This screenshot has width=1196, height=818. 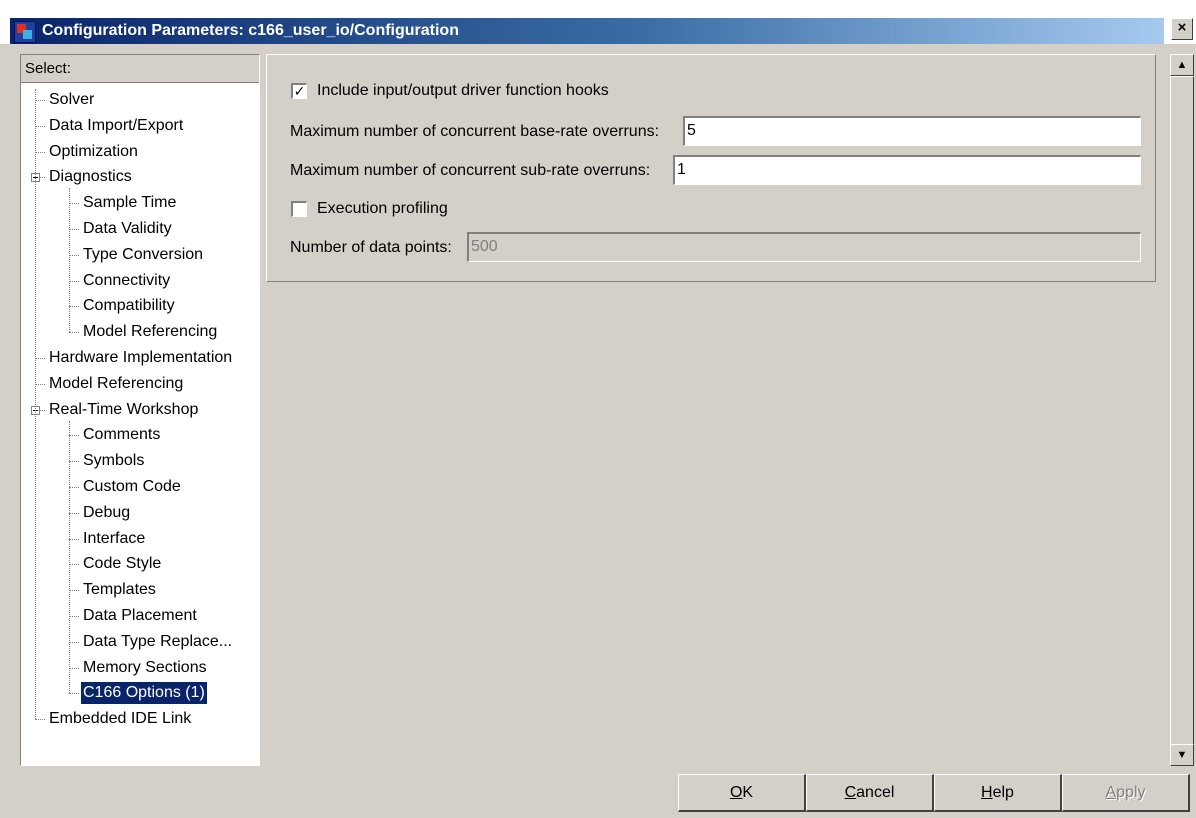 What do you see at coordinates (1131, 792) in the screenshot?
I see `apply-label-rest: pply` at bounding box center [1131, 792].